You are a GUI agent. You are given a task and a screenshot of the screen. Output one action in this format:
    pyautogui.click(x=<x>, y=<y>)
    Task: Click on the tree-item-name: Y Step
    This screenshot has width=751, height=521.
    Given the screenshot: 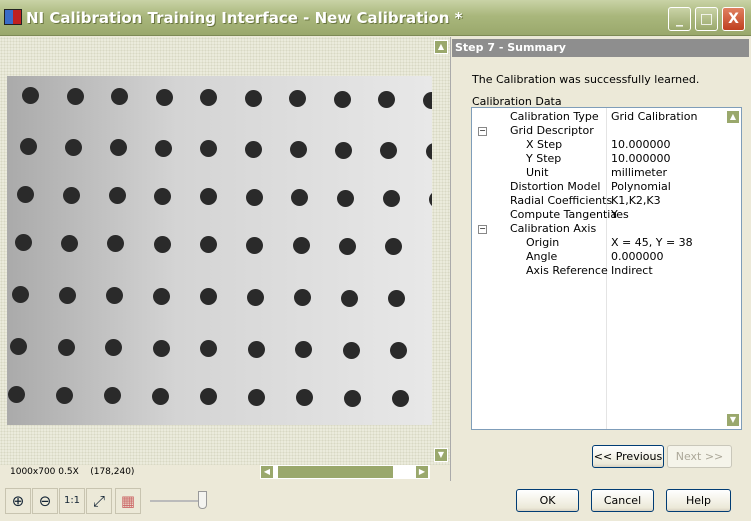 What is the action you would take?
    pyautogui.click(x=544, y=158)
    